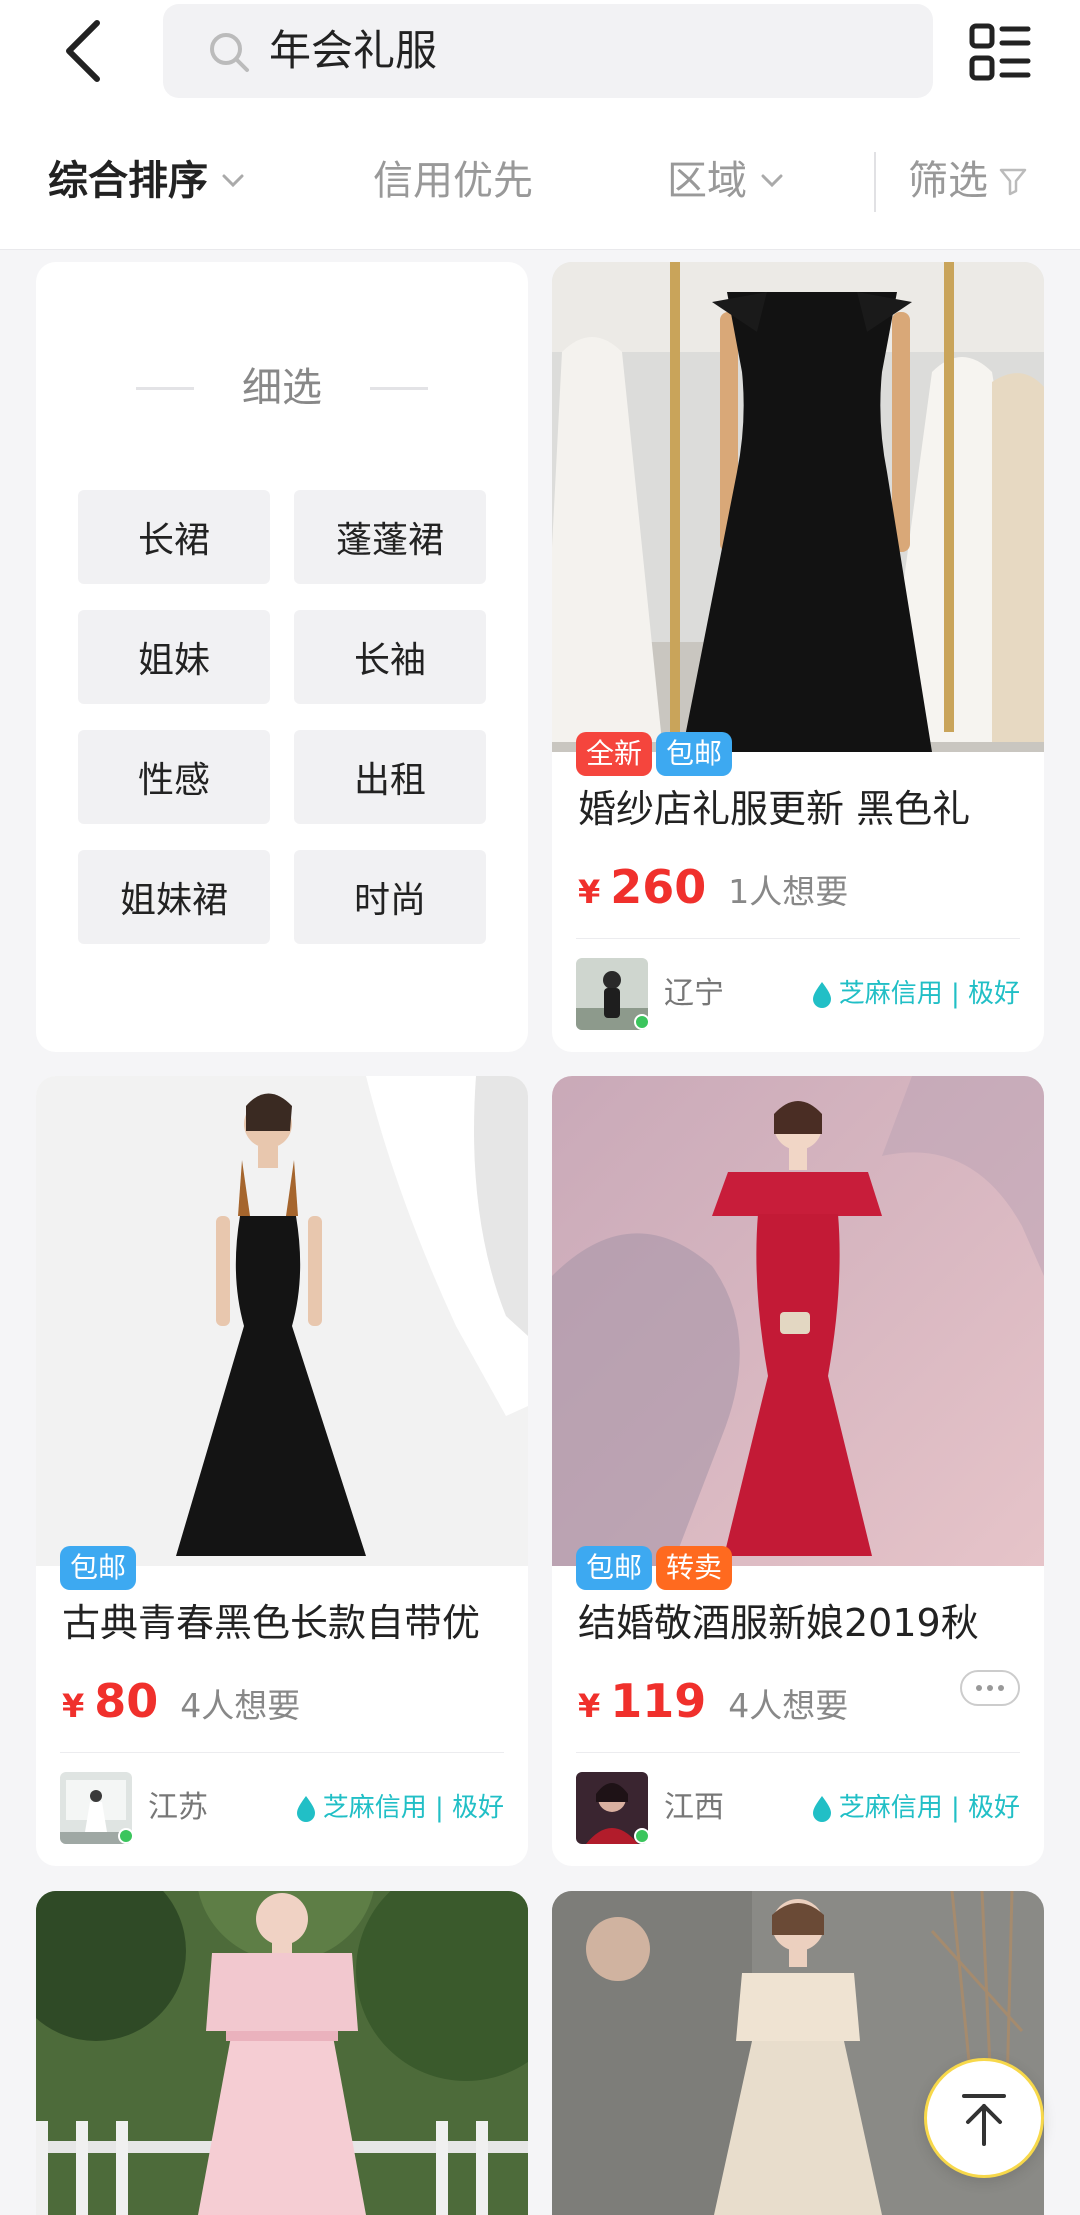  What do you see at coordinates (694, 993) in the screenshot?
I see `seller-region: 辽宁` at bounding box center [694, 993].